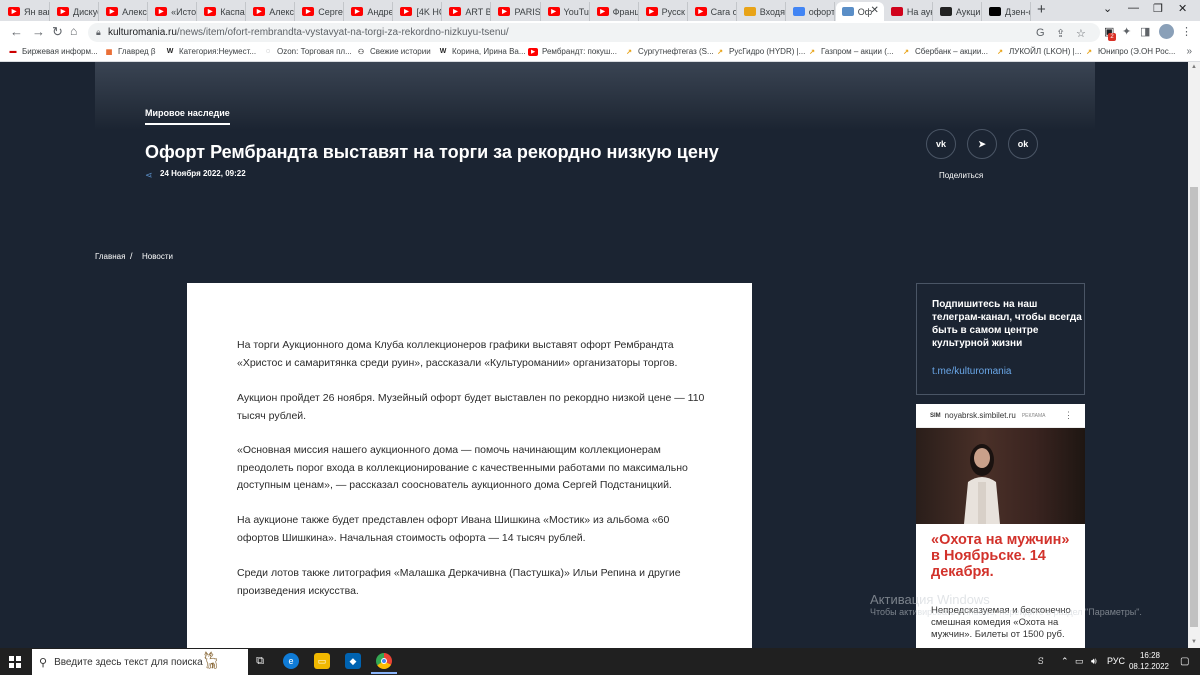 This screenshot has height=675, width=1200. Describe the element at coordinates (1166, 31) in the screenshot. I see `profile-avatar` at that location.